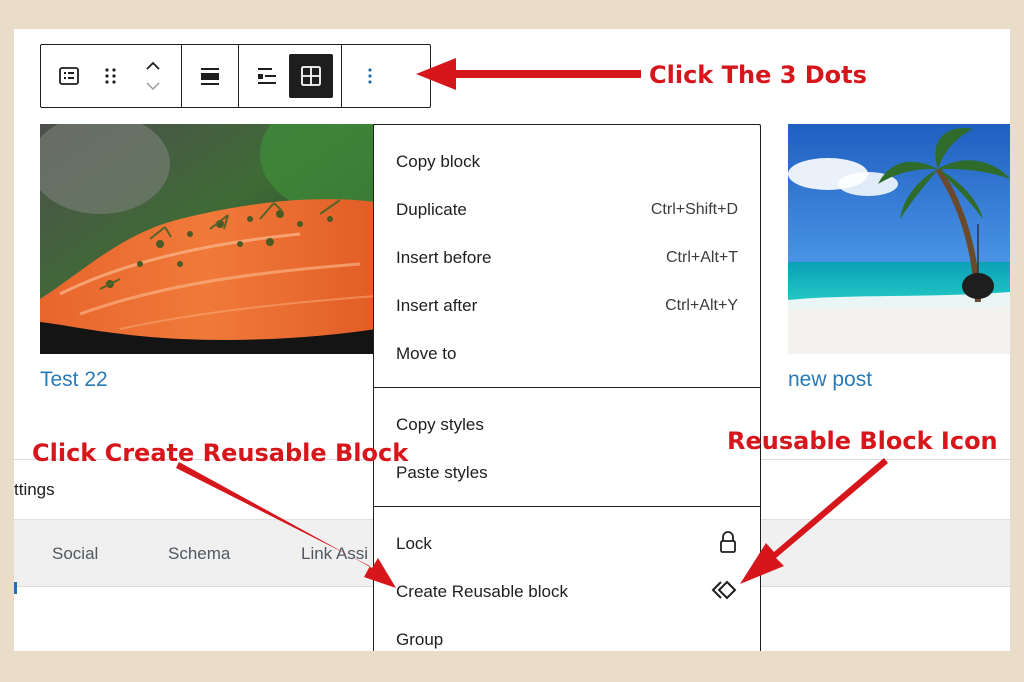  Describe the element at coordinates (442, 472) in the screenshot. I see `menu-item-label: Paste styles` at that location.